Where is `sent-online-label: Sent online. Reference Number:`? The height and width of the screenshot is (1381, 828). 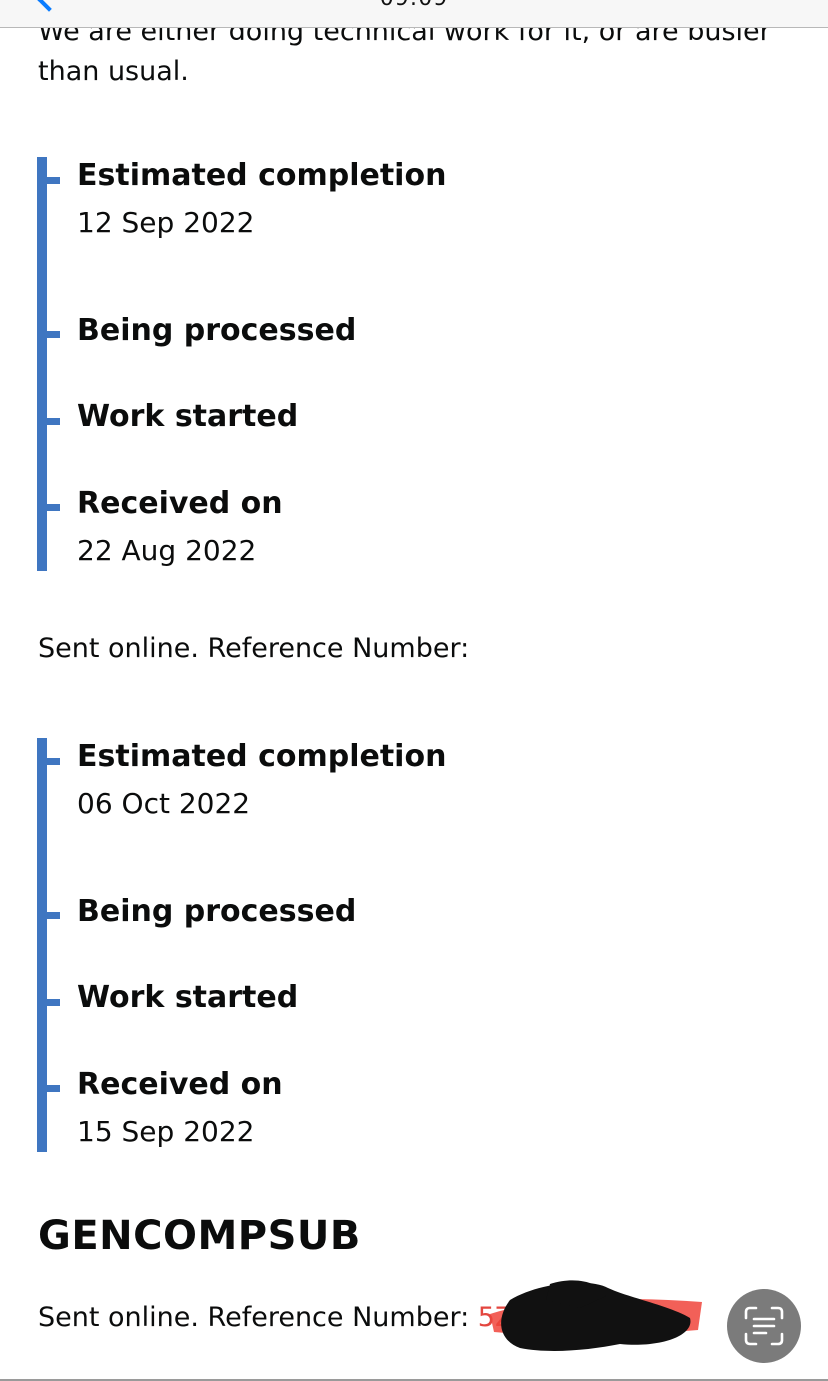
sent-online-label: Sent online. Reference Number: is located at coordinates (254, 1317).